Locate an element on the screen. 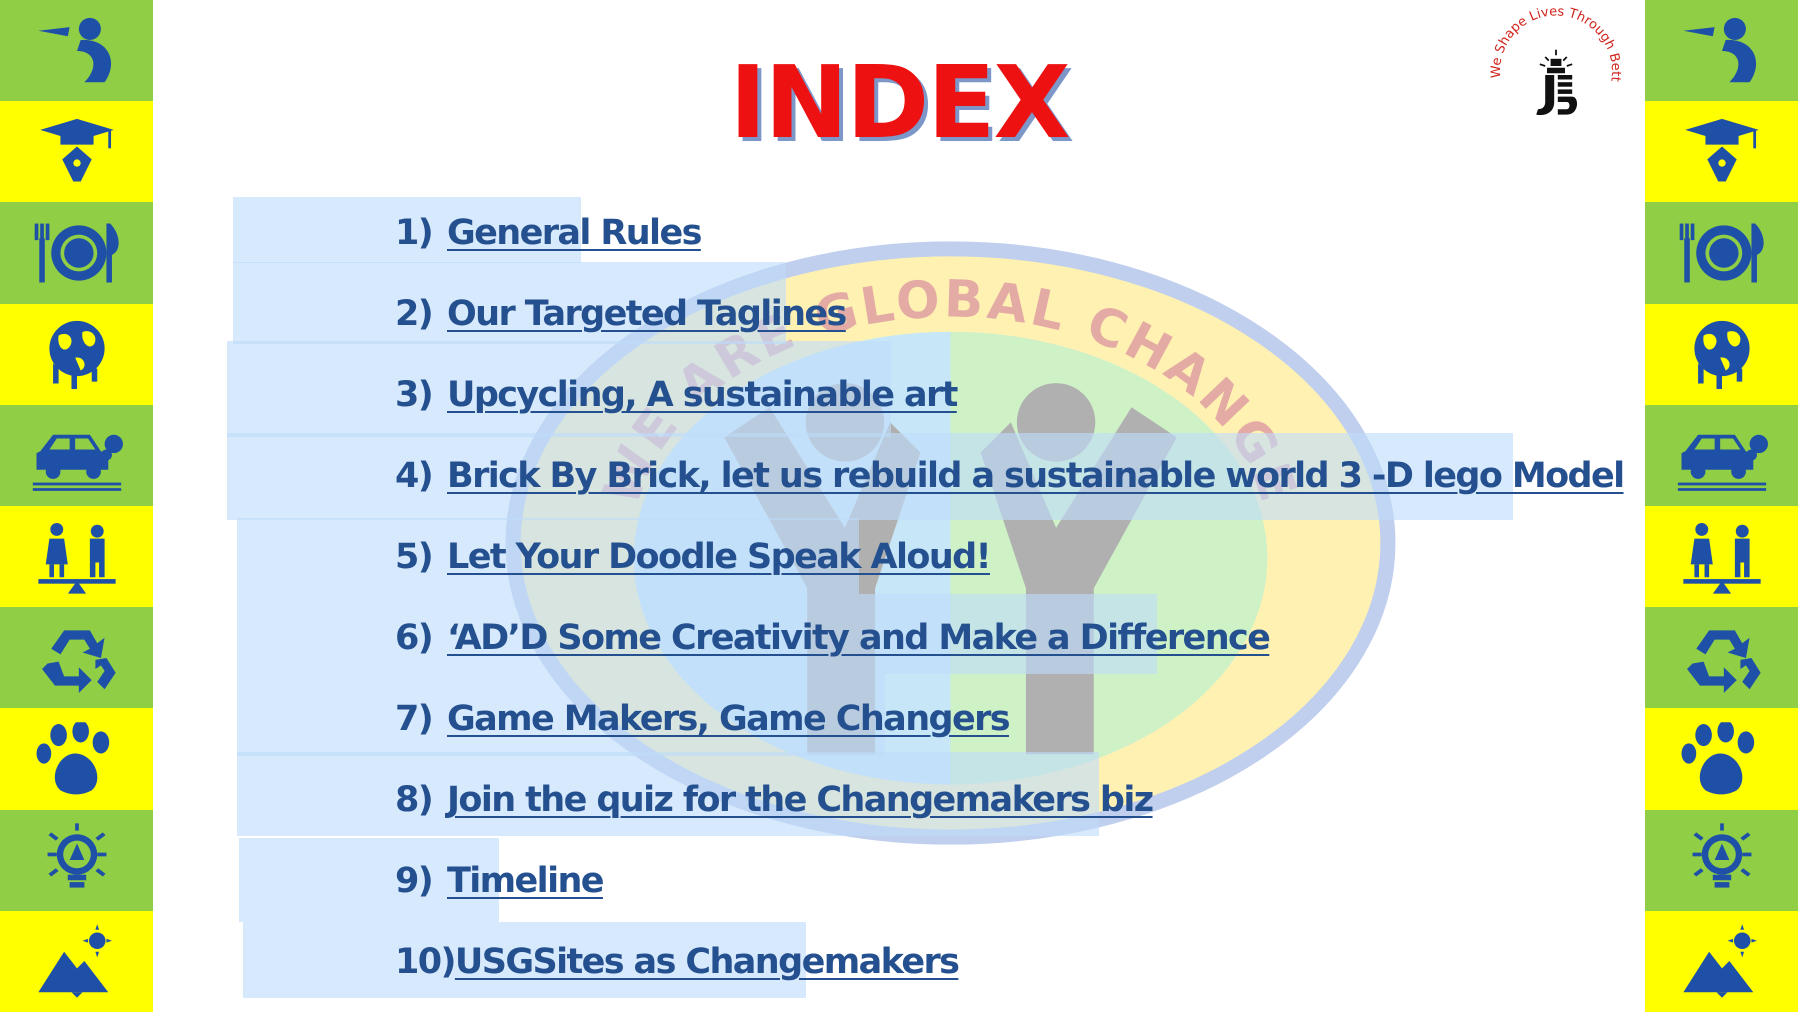 This screenshot has width=1800, height=1012. index-item-number: 10) is located at coordinates (426, 962).